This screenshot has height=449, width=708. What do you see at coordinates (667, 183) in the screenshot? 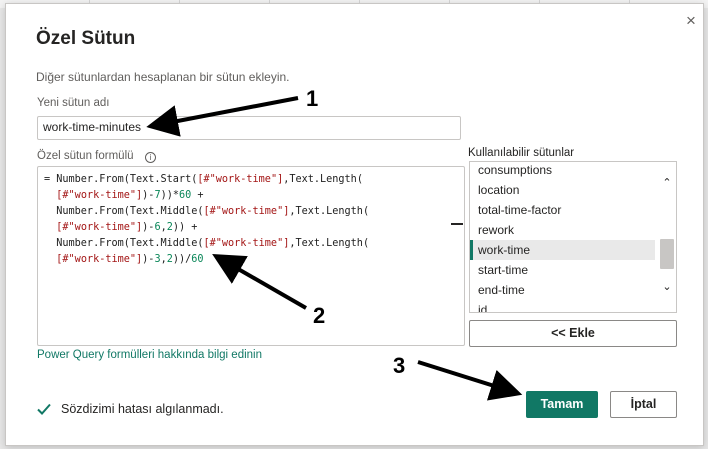
I see `chevron-up-icon: ⌃` at bounding box center [667, 183].